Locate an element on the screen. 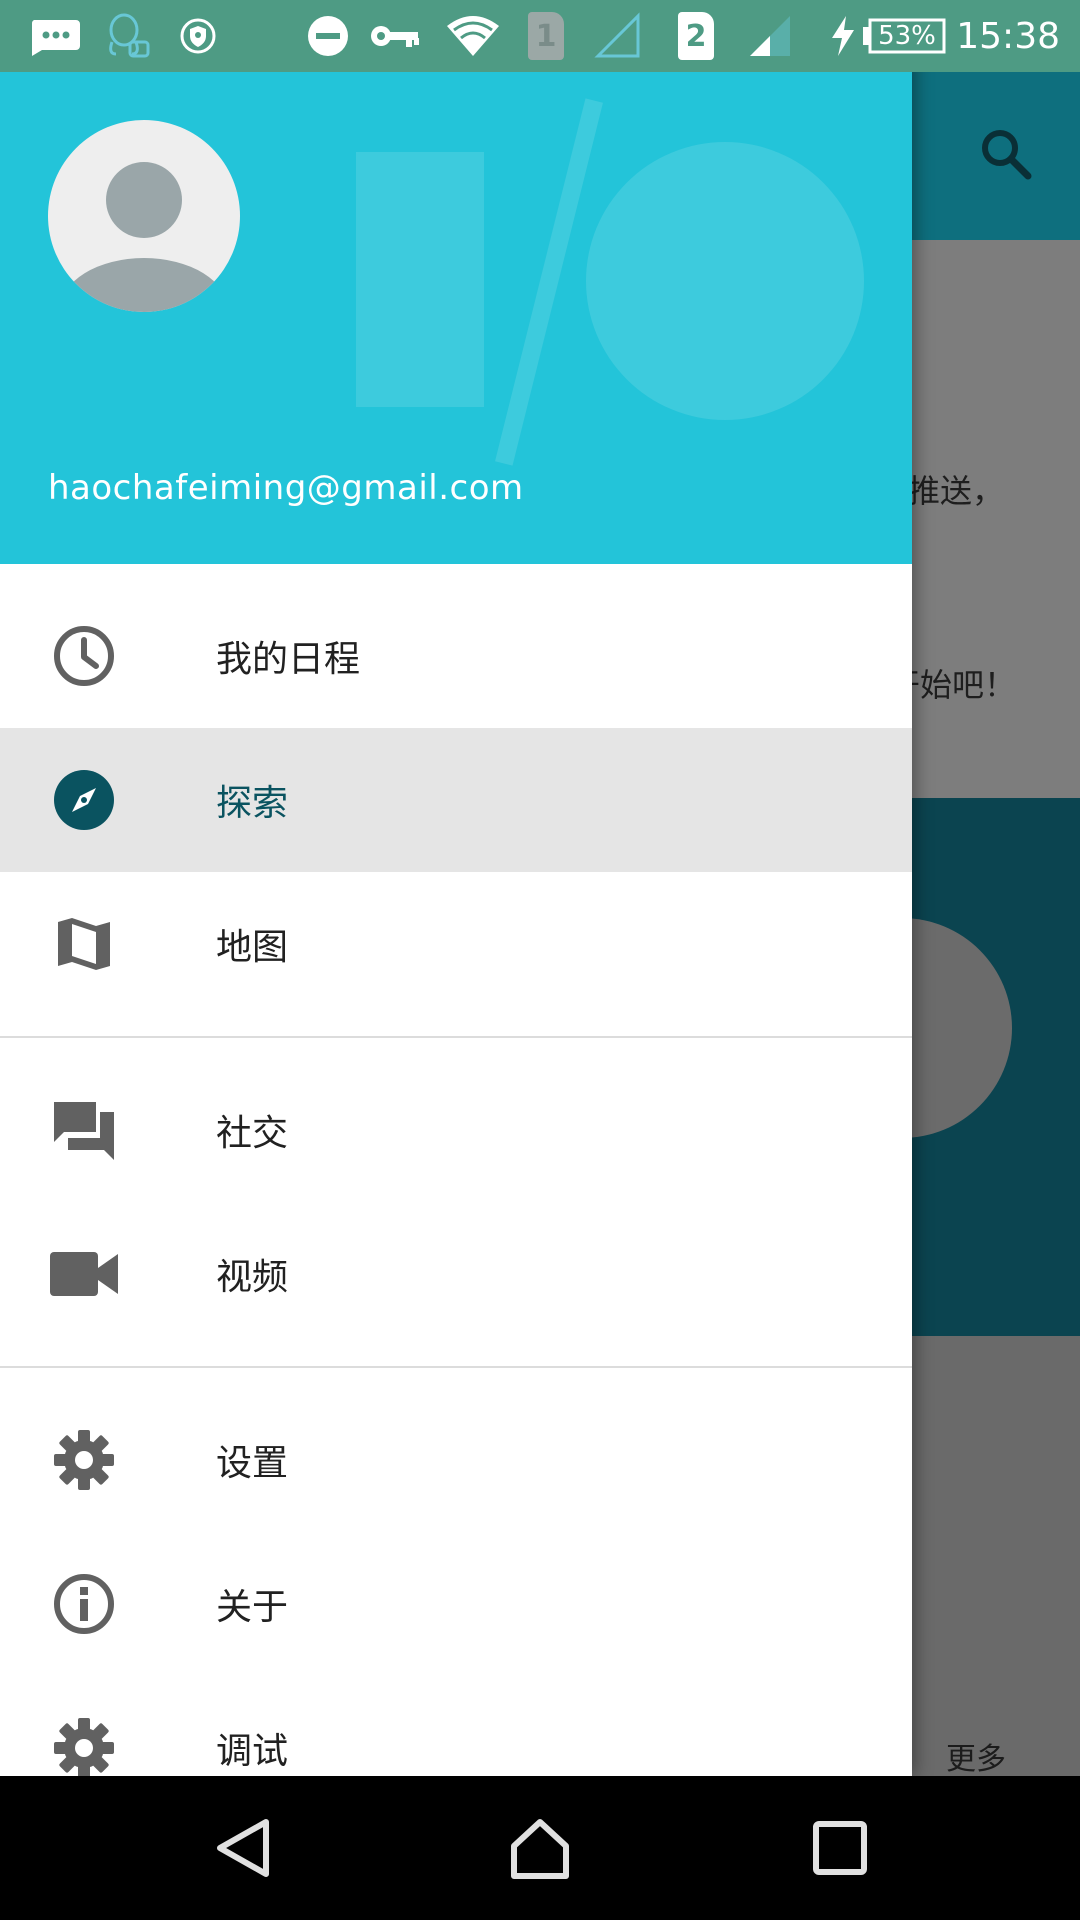 This screenshot has width=1080, height=1920. home-button is located at coordinates (540, 1848).